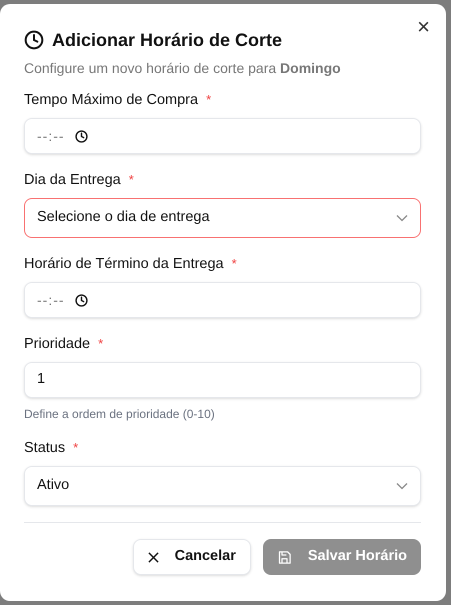 The width and height of the screenshot is (451, 605). What do you see at coordinates (57, 344) in the screenshot?
I see `field-label: Prioridade` at bounding box center [57, 344].